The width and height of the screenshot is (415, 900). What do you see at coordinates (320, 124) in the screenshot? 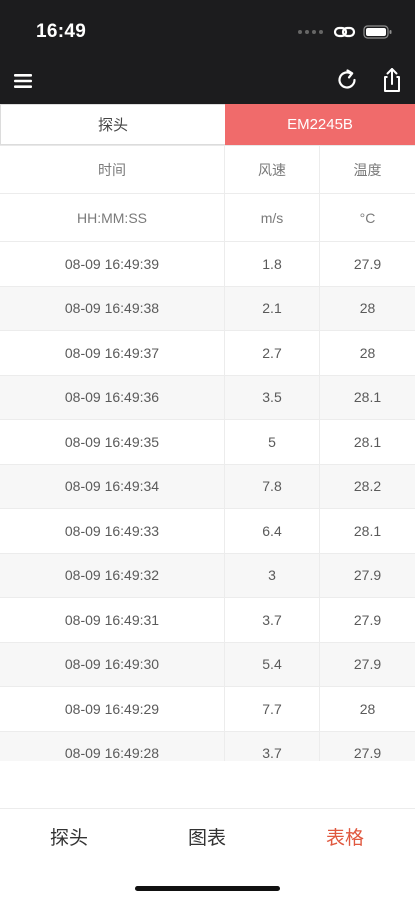
I see `segment-device: EM2245B` at bounding box center [320, 124].